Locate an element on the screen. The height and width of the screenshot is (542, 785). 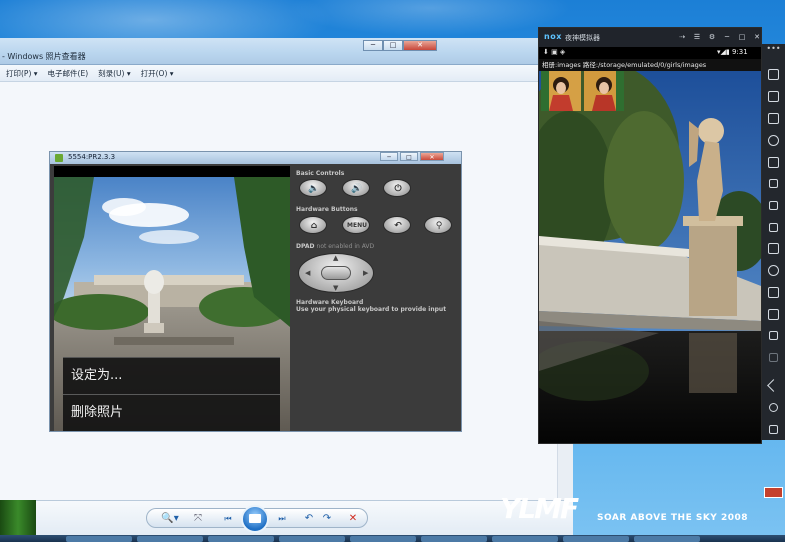
photo-viewer-titlebar: - Windows 照片查看器 ─ □ ✕ is located at coordinates (286, 51).